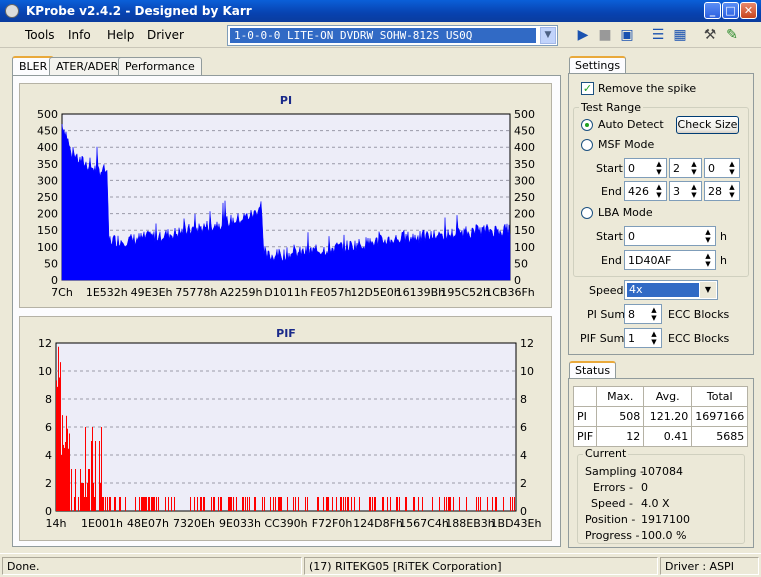 This screenshot has width=761, height=577. What do you see at coordinates (611, 260) in the screenshot?
I see `lba-end-label: End` at bounding box center [611, 260].